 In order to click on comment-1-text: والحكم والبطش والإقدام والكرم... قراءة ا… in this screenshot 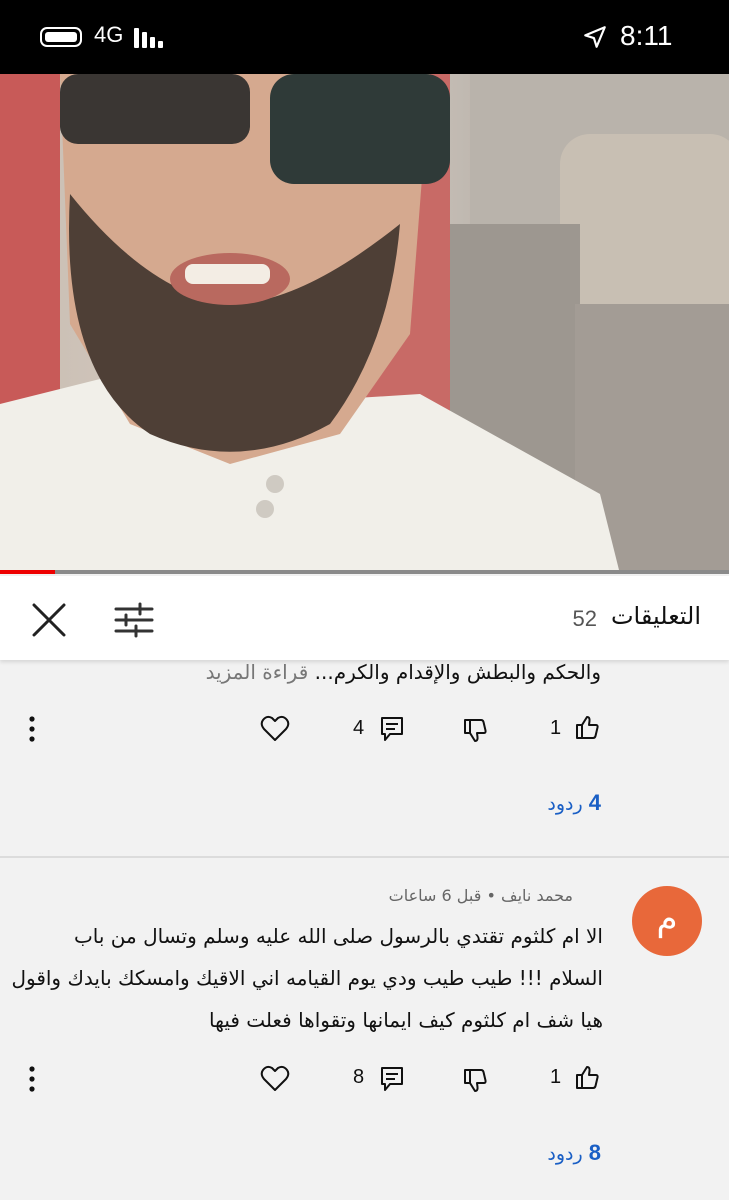, I will do `click(403, 672)`.